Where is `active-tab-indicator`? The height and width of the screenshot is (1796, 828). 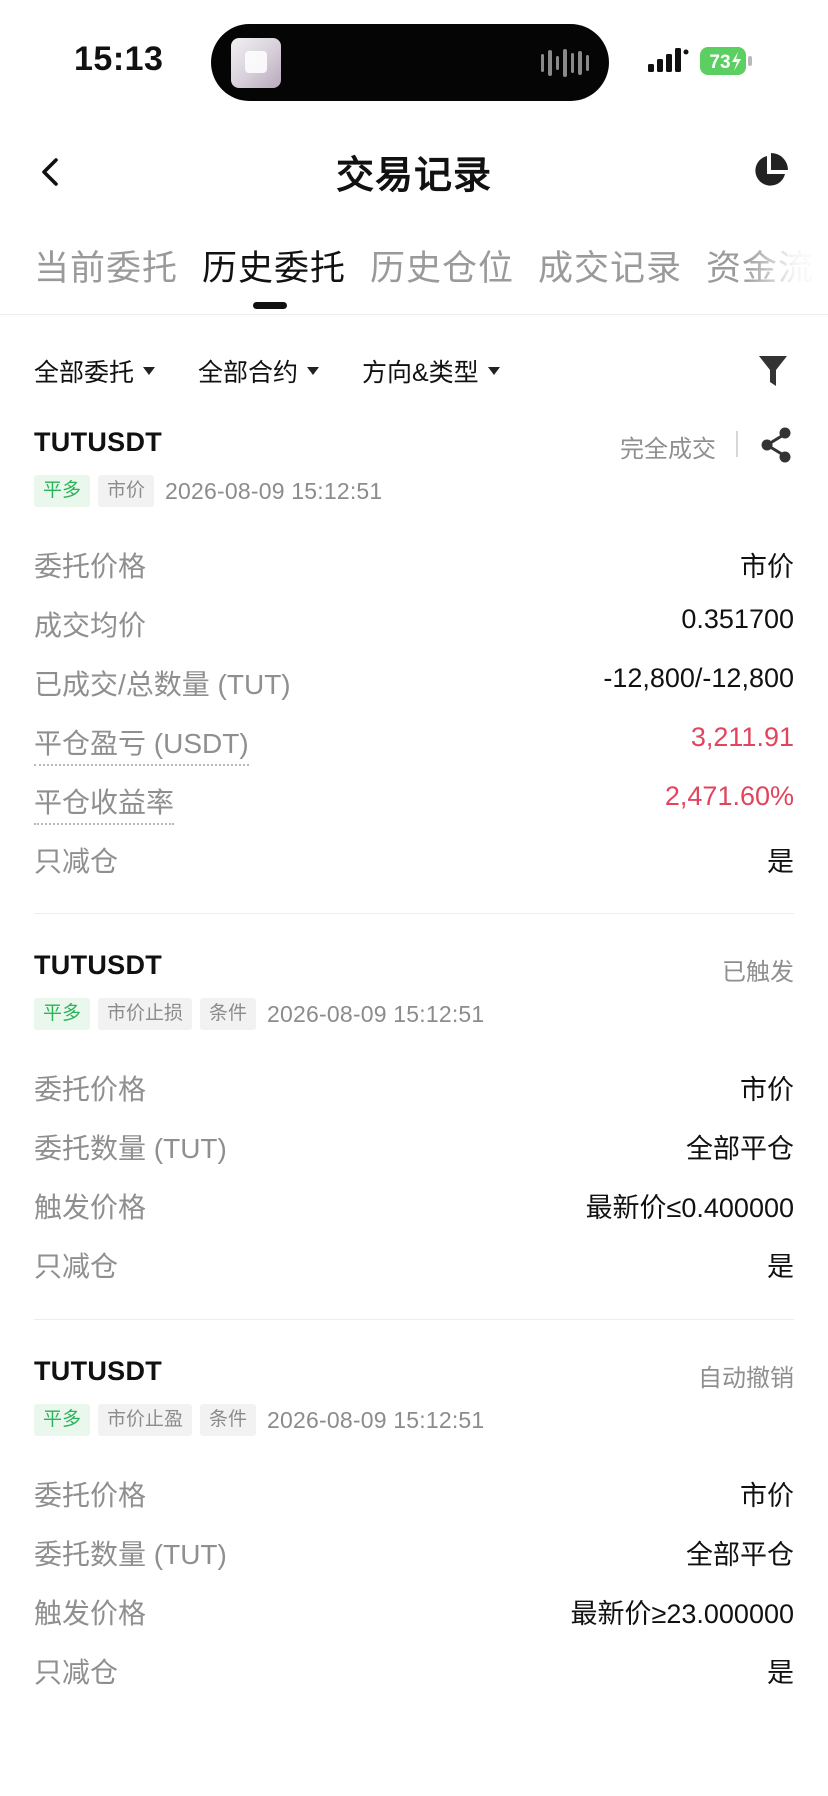
active-tab-indicator is located at coordinates (270, 305).